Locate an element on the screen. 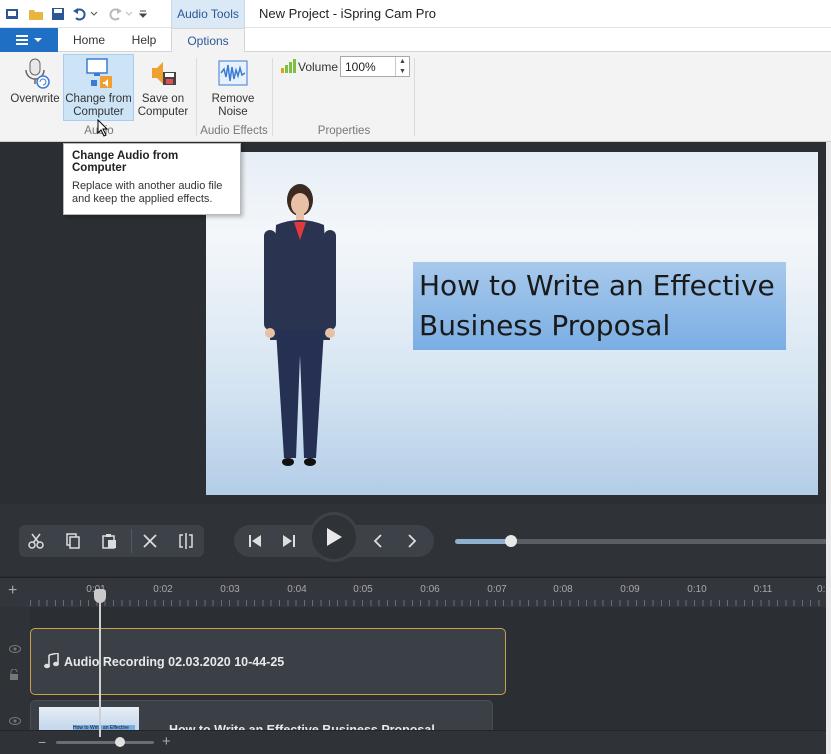  spin-down-icon: ▼ is located at coordinates (402, 72).